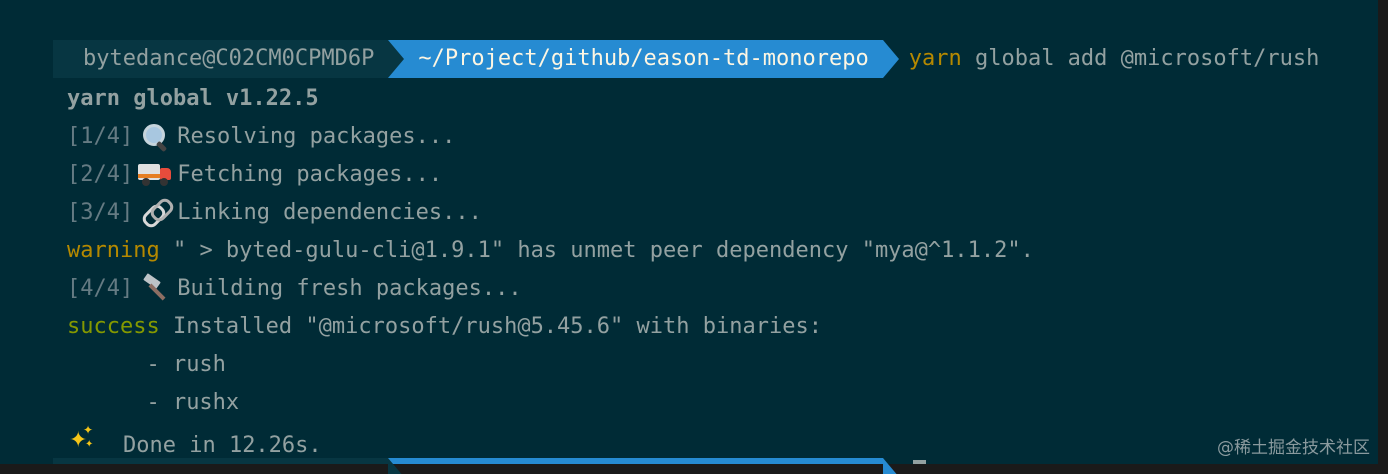  What do you see at coordinates (112, 342) in the screenshot?
I see `binary-item-rush: - rush` at bounding box center [112, 342].